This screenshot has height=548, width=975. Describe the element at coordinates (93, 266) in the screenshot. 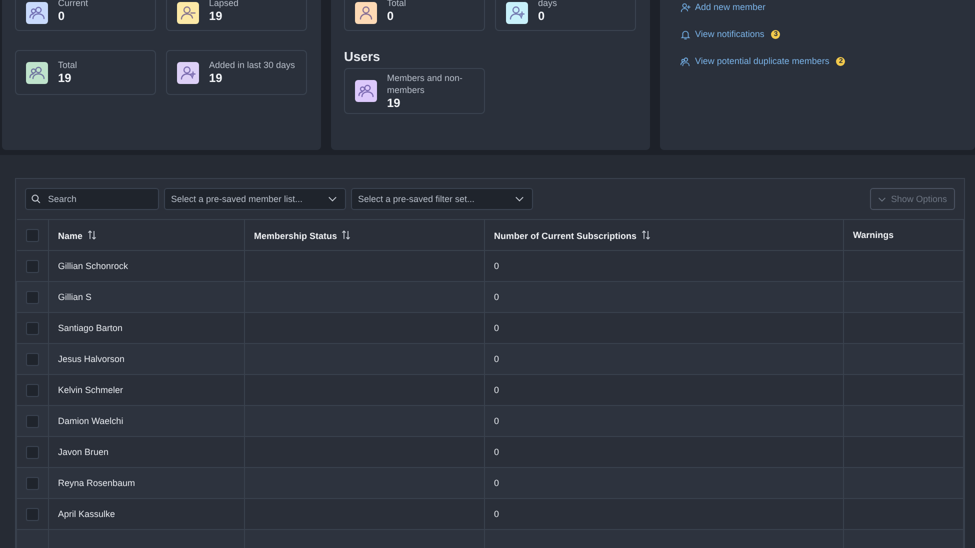

I see `table-cell: Gillian Schonrock` at that location.